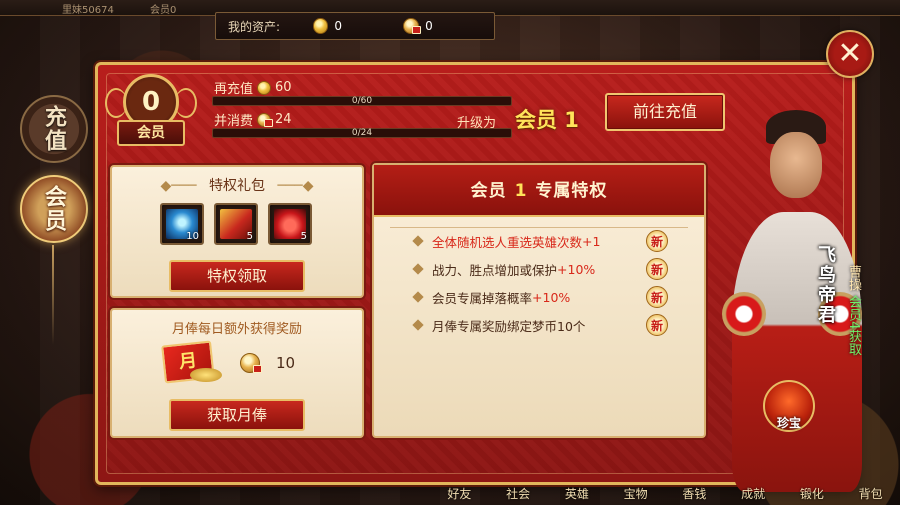  I want to click on recharge-amount: 60, so click(283, 87).